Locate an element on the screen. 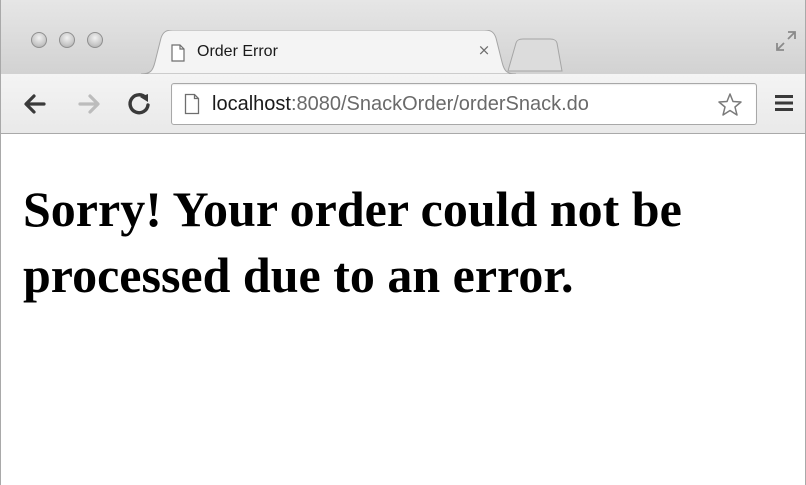 The image size is (806, 485). window-close-button is located at coordinates (39, 40).